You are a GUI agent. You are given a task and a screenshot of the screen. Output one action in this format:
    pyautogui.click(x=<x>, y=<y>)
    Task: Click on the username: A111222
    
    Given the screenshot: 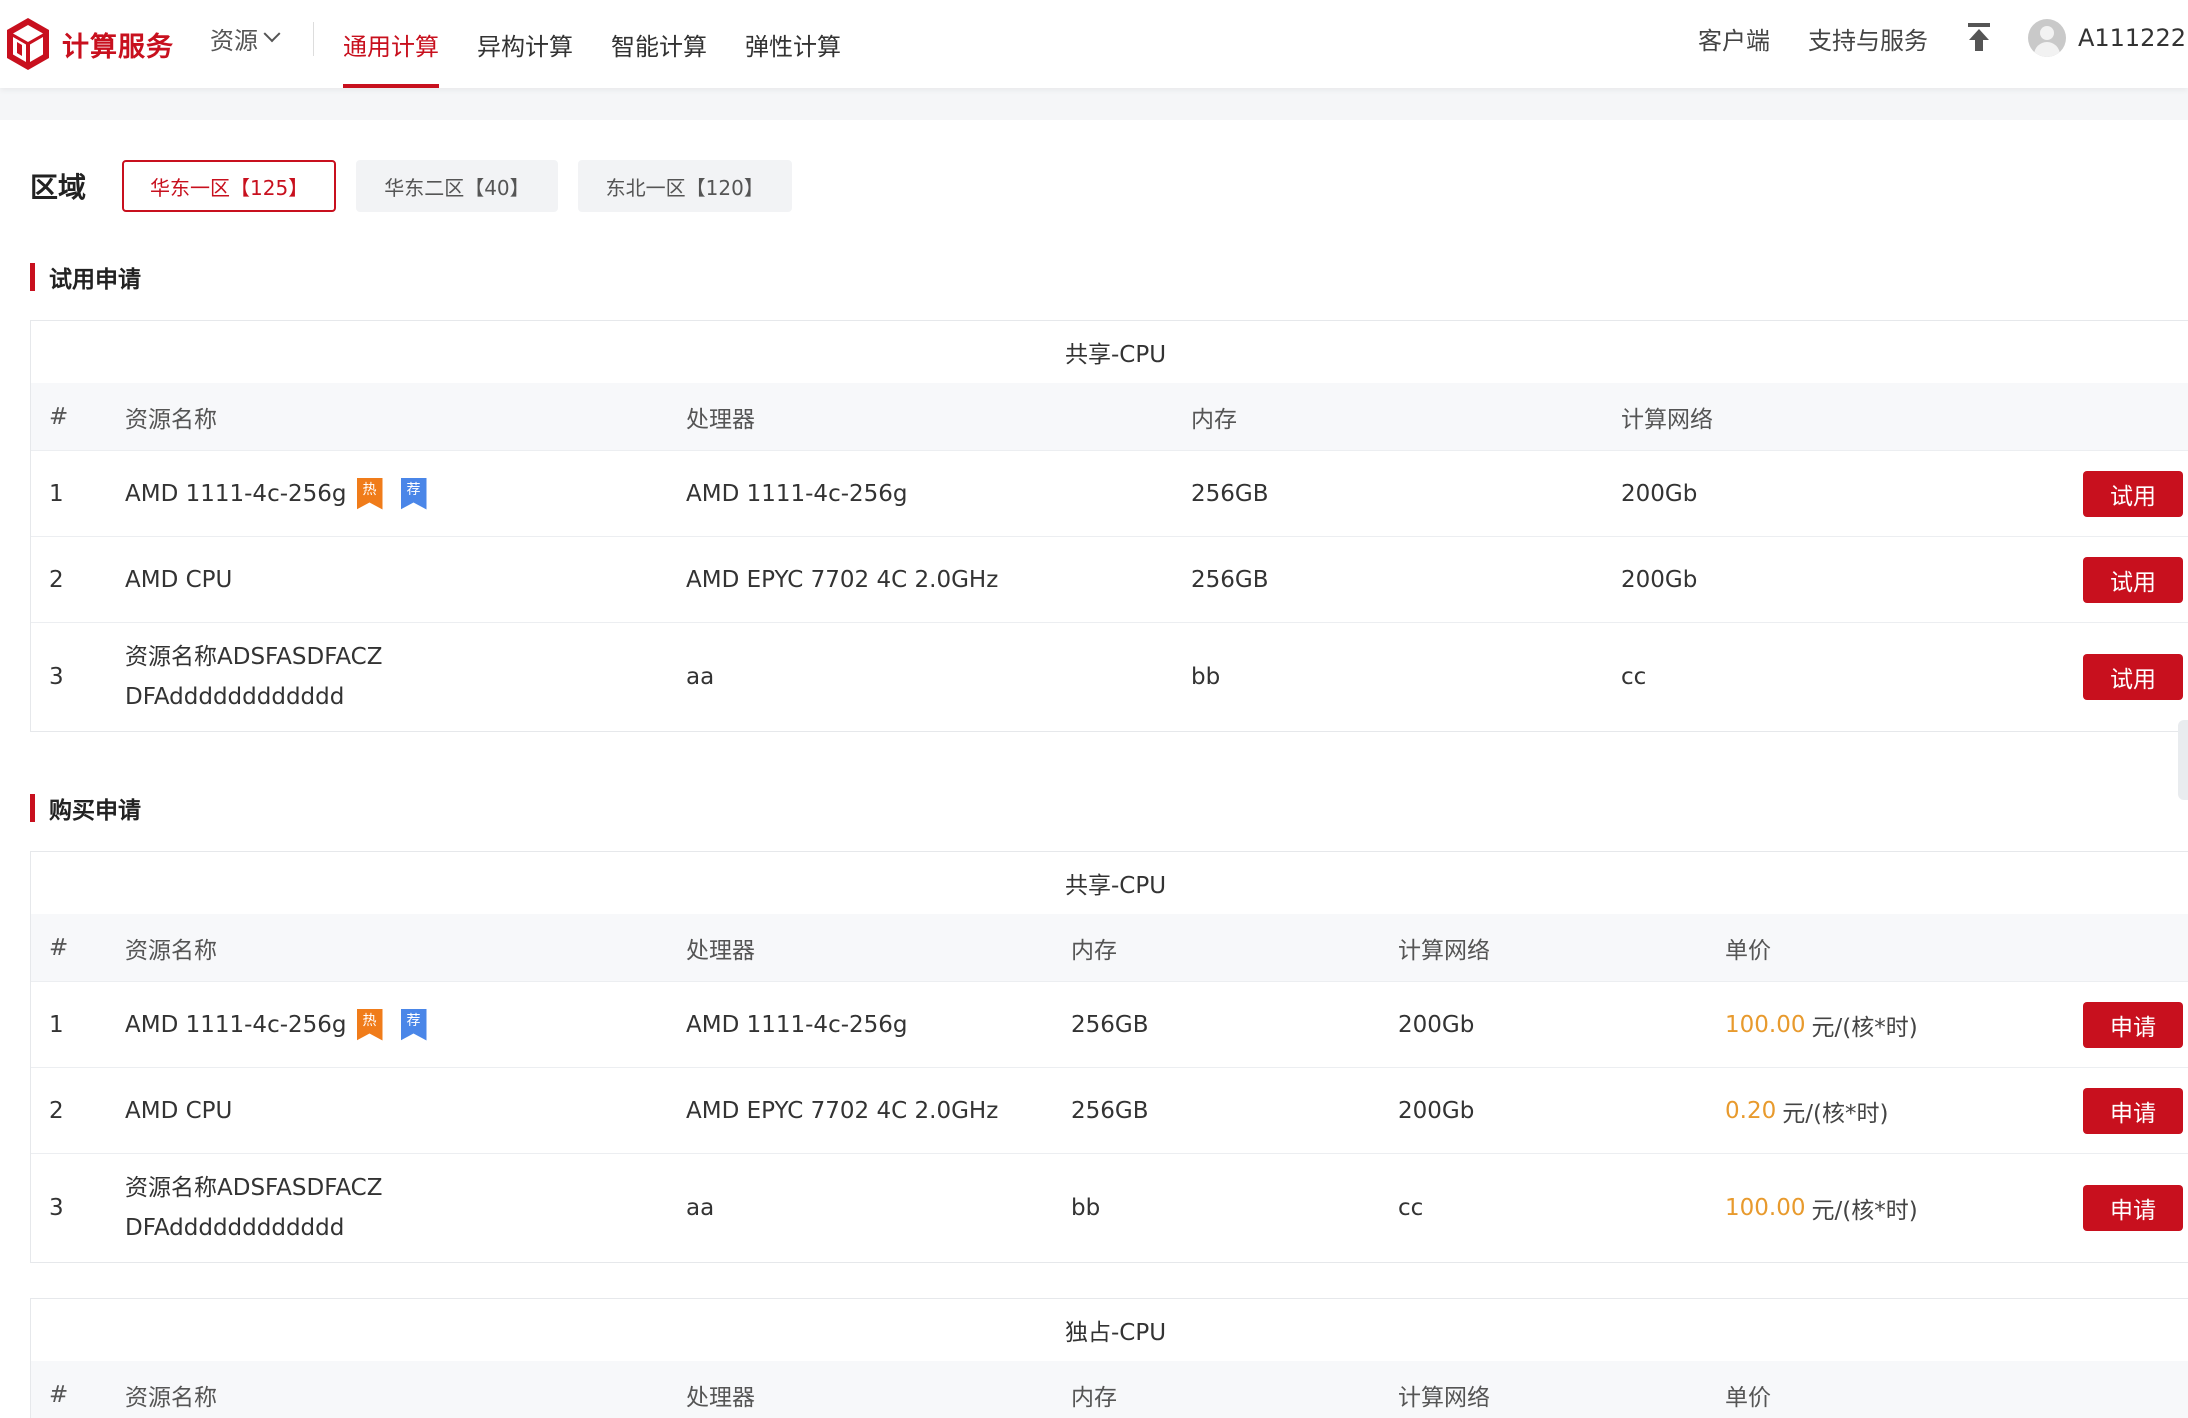 What is the action you would take?
    pyautogui.click(x=2132, y=38)
    